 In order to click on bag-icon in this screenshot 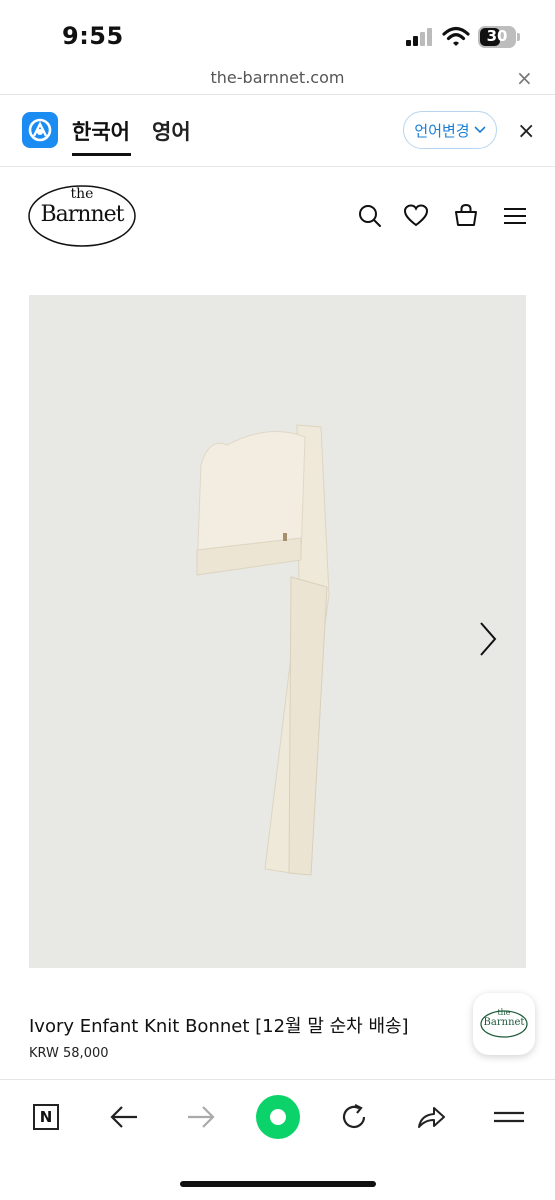, I will do `click(466, 216)`.